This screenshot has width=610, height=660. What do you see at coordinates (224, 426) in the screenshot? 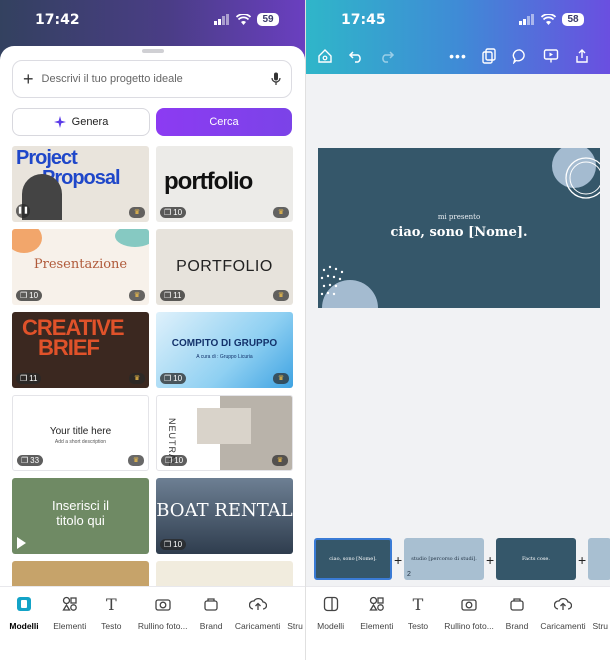
I see `photo` at bounding box center [224, 426].